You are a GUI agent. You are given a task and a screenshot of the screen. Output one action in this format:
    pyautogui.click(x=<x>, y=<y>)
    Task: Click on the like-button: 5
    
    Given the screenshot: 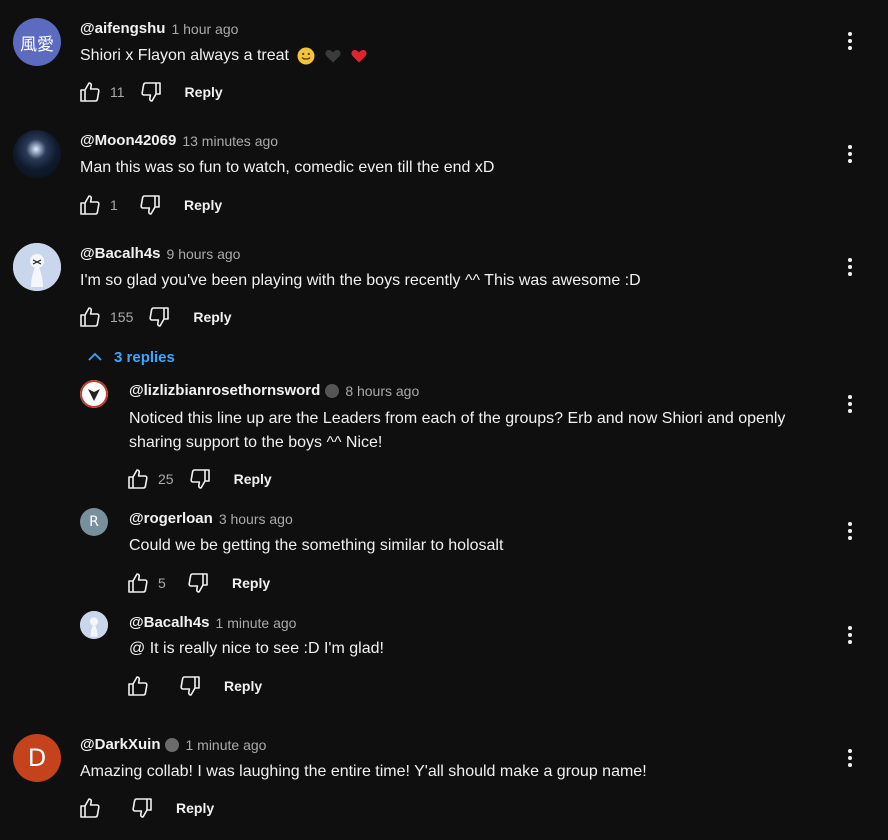 What is the action you would take?
    pyautogui.click(x=149, y=583)
    